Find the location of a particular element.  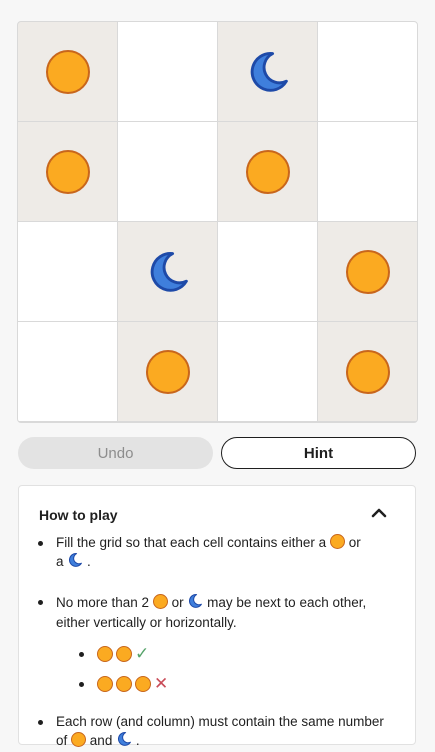

how-to-play-title: How to play is located at coordinates (78, 515).